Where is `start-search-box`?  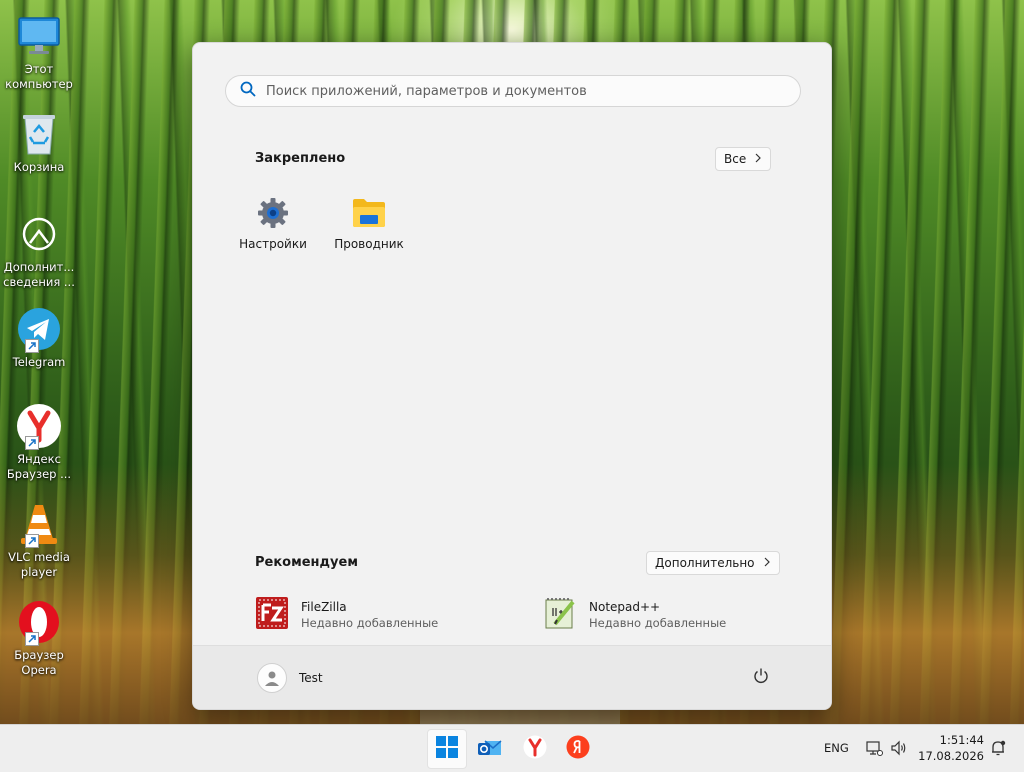 start-search-box is located at coordinates (513, 91).